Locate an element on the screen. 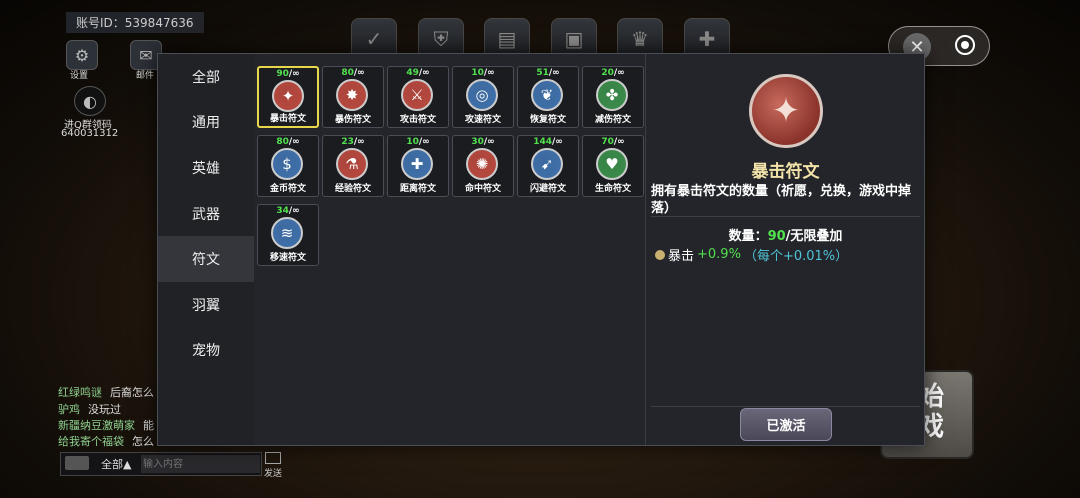 Image resolution: width=1080 pixels, height=498 pixels. rune-card: 70/∞ ♥ 生命符文 is located at coordinates (613, 166).